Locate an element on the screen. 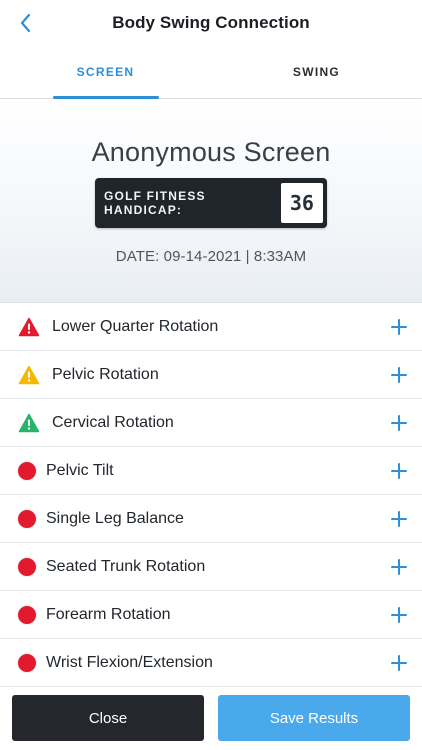 This screenshot has height=750, width=422. item-label: Lower Quarter Rotation is located at coordinates (135, 326).